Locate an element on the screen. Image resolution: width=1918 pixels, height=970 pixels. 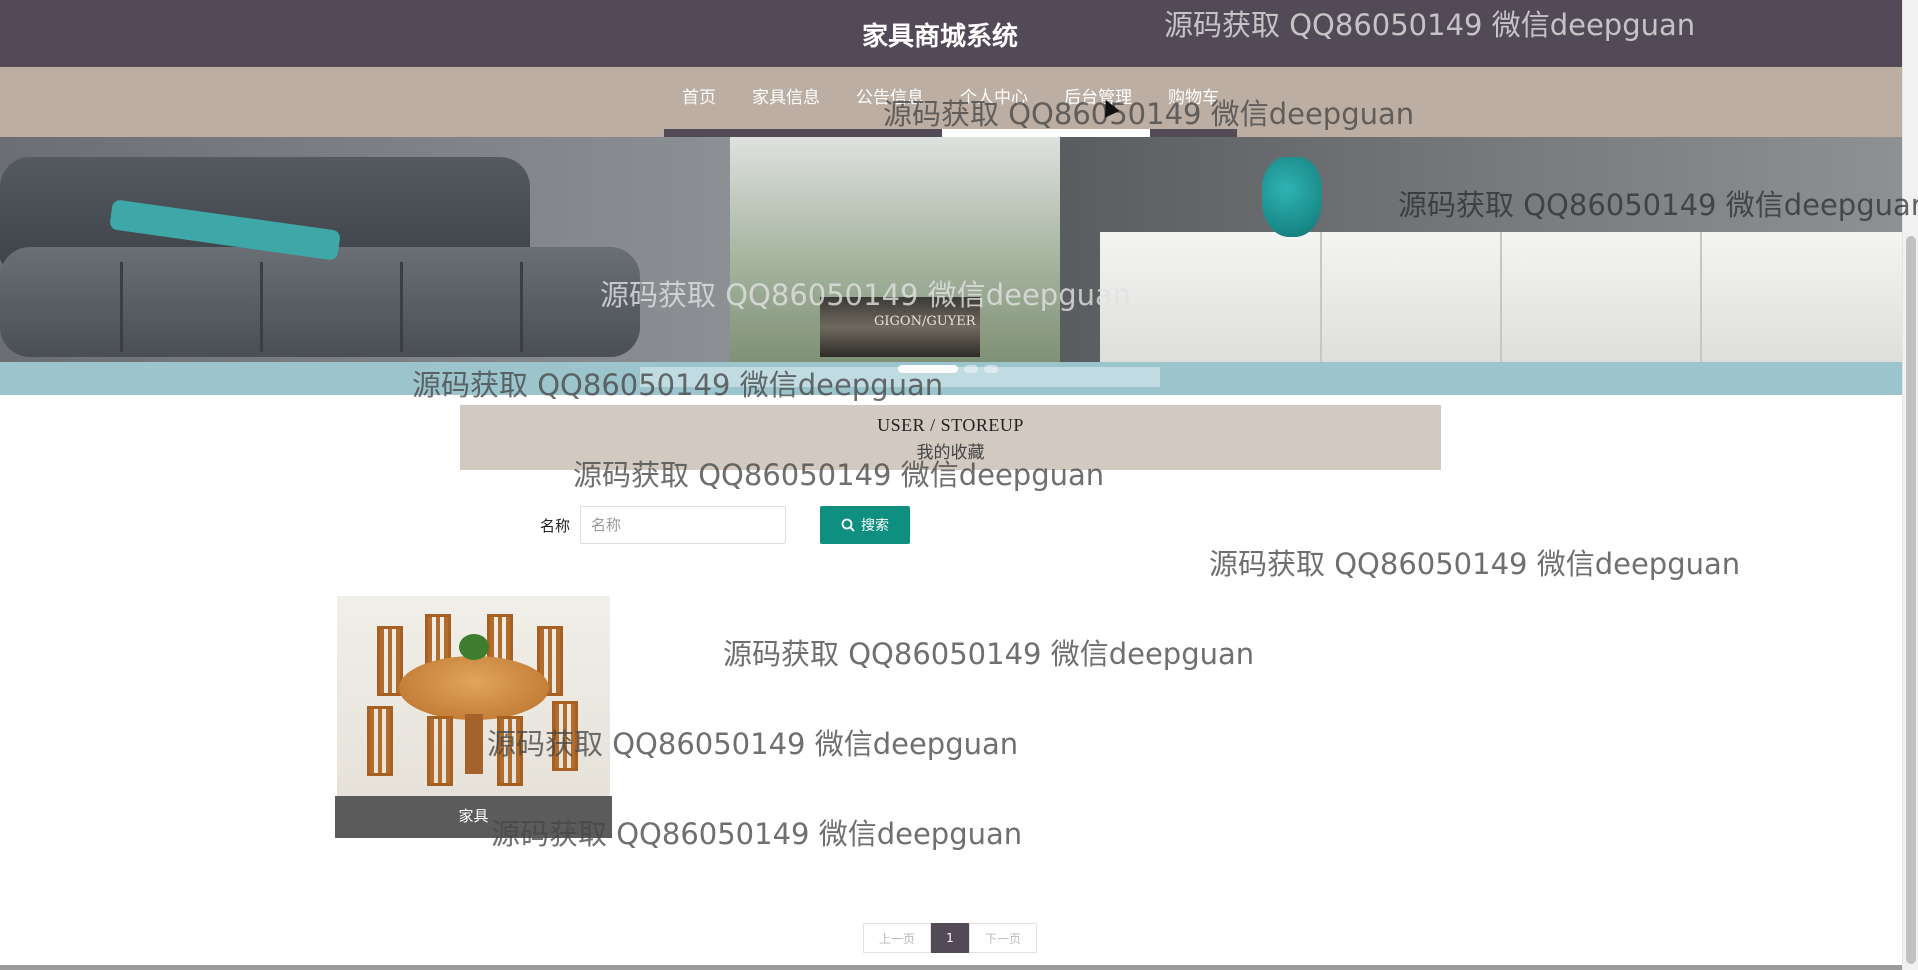
page-number-button: 1 is located at coordinates (950, 938).